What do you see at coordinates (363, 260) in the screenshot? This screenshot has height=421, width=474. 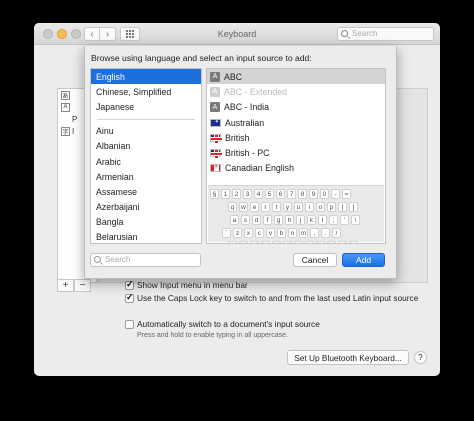 I see `add-button: Add` at bounding box center [363, 260].